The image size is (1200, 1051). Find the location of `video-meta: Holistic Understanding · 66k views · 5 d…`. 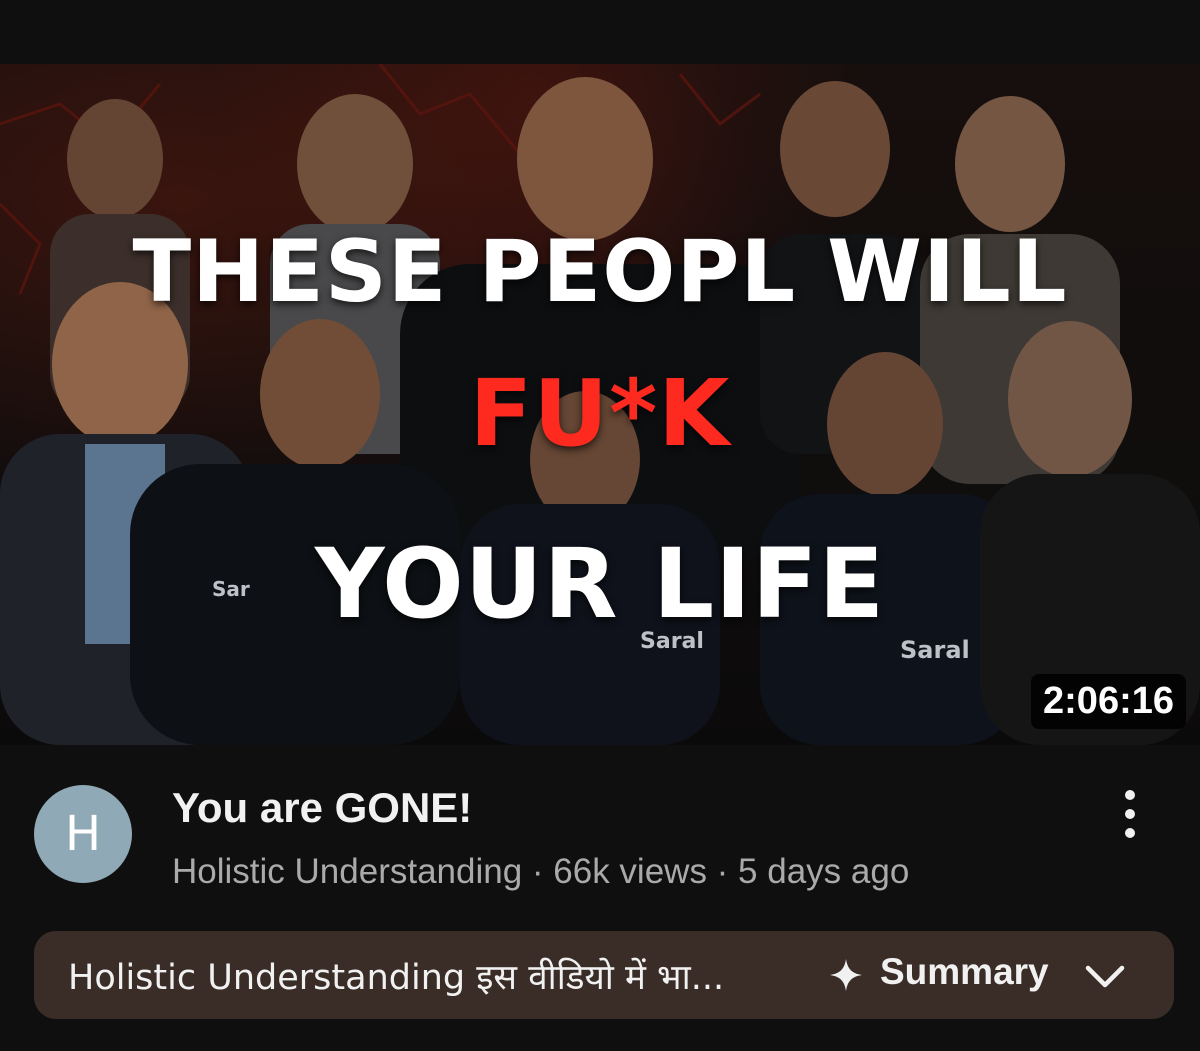

video-meta: Holistic Understanding · 66k views · 5 d… is located at coordinates (541, 871).